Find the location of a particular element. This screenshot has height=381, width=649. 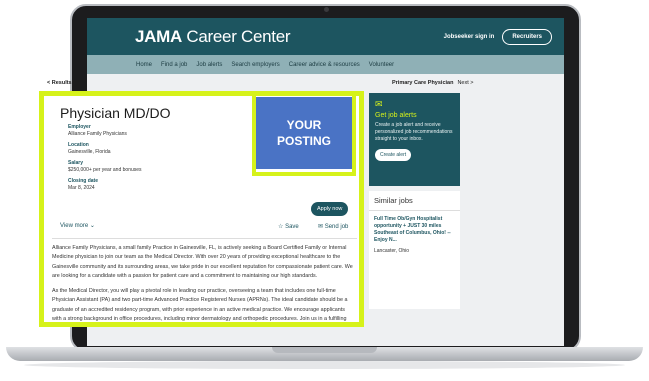

job-title: Physician MD/DO is located at coordinates (115, 113).